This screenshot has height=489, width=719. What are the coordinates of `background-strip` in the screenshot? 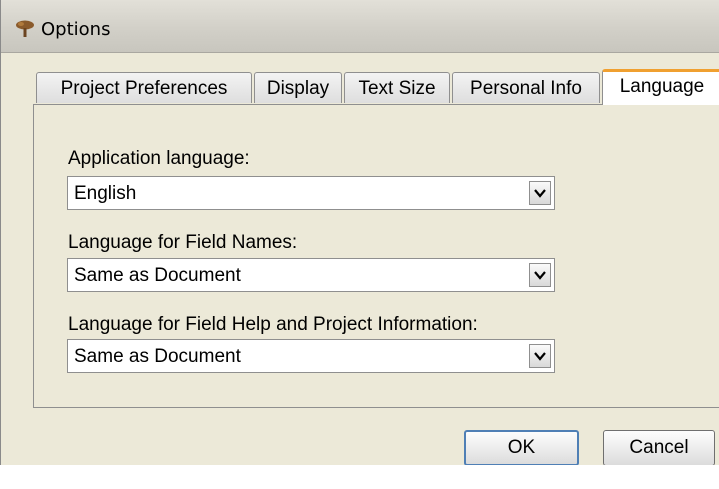 It's located at (359, 477).